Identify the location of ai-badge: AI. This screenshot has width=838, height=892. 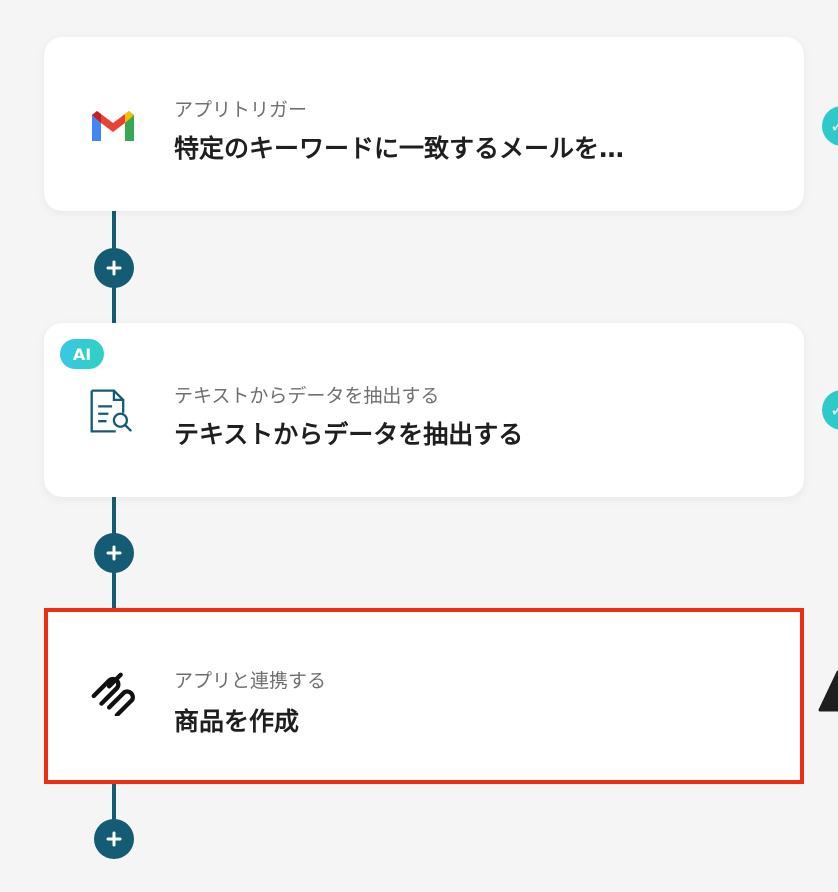
(82, 354).